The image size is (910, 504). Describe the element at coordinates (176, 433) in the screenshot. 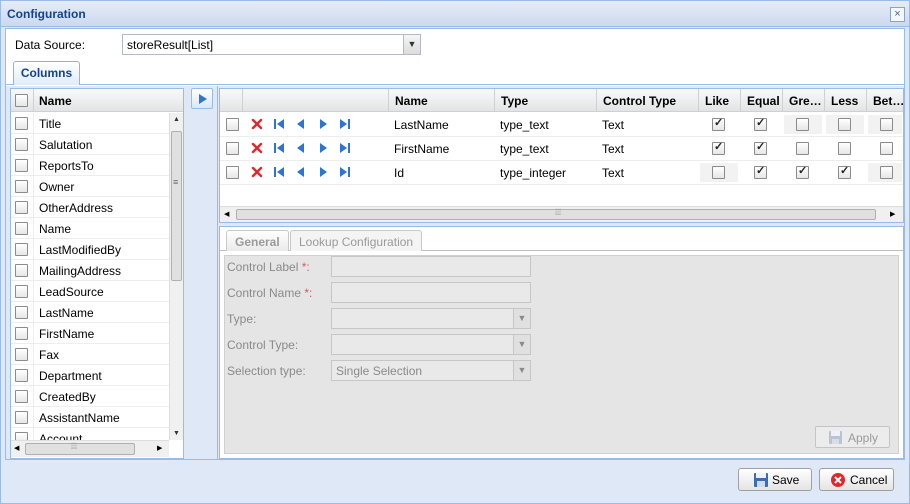

I see `scroll-down-icon: ▼` at that location.